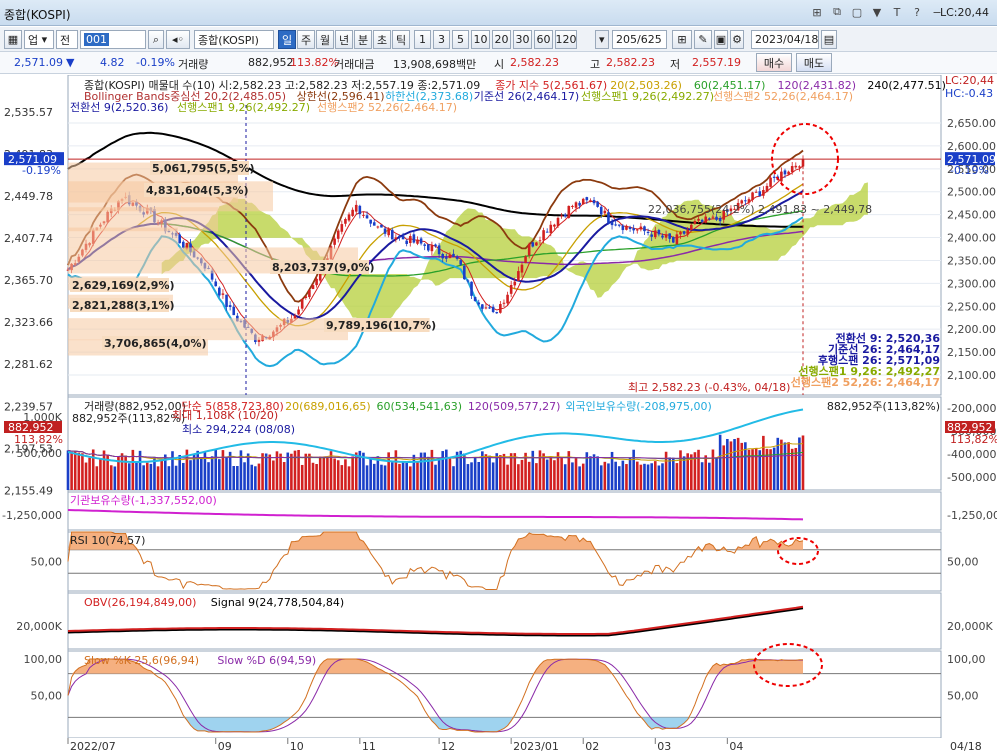 Image resolution: width=997 pixels, height=753 pixels. Describe the element at coordinates (39, 39) in the screenshot. I see `market-select: 업 ▾` at that location.